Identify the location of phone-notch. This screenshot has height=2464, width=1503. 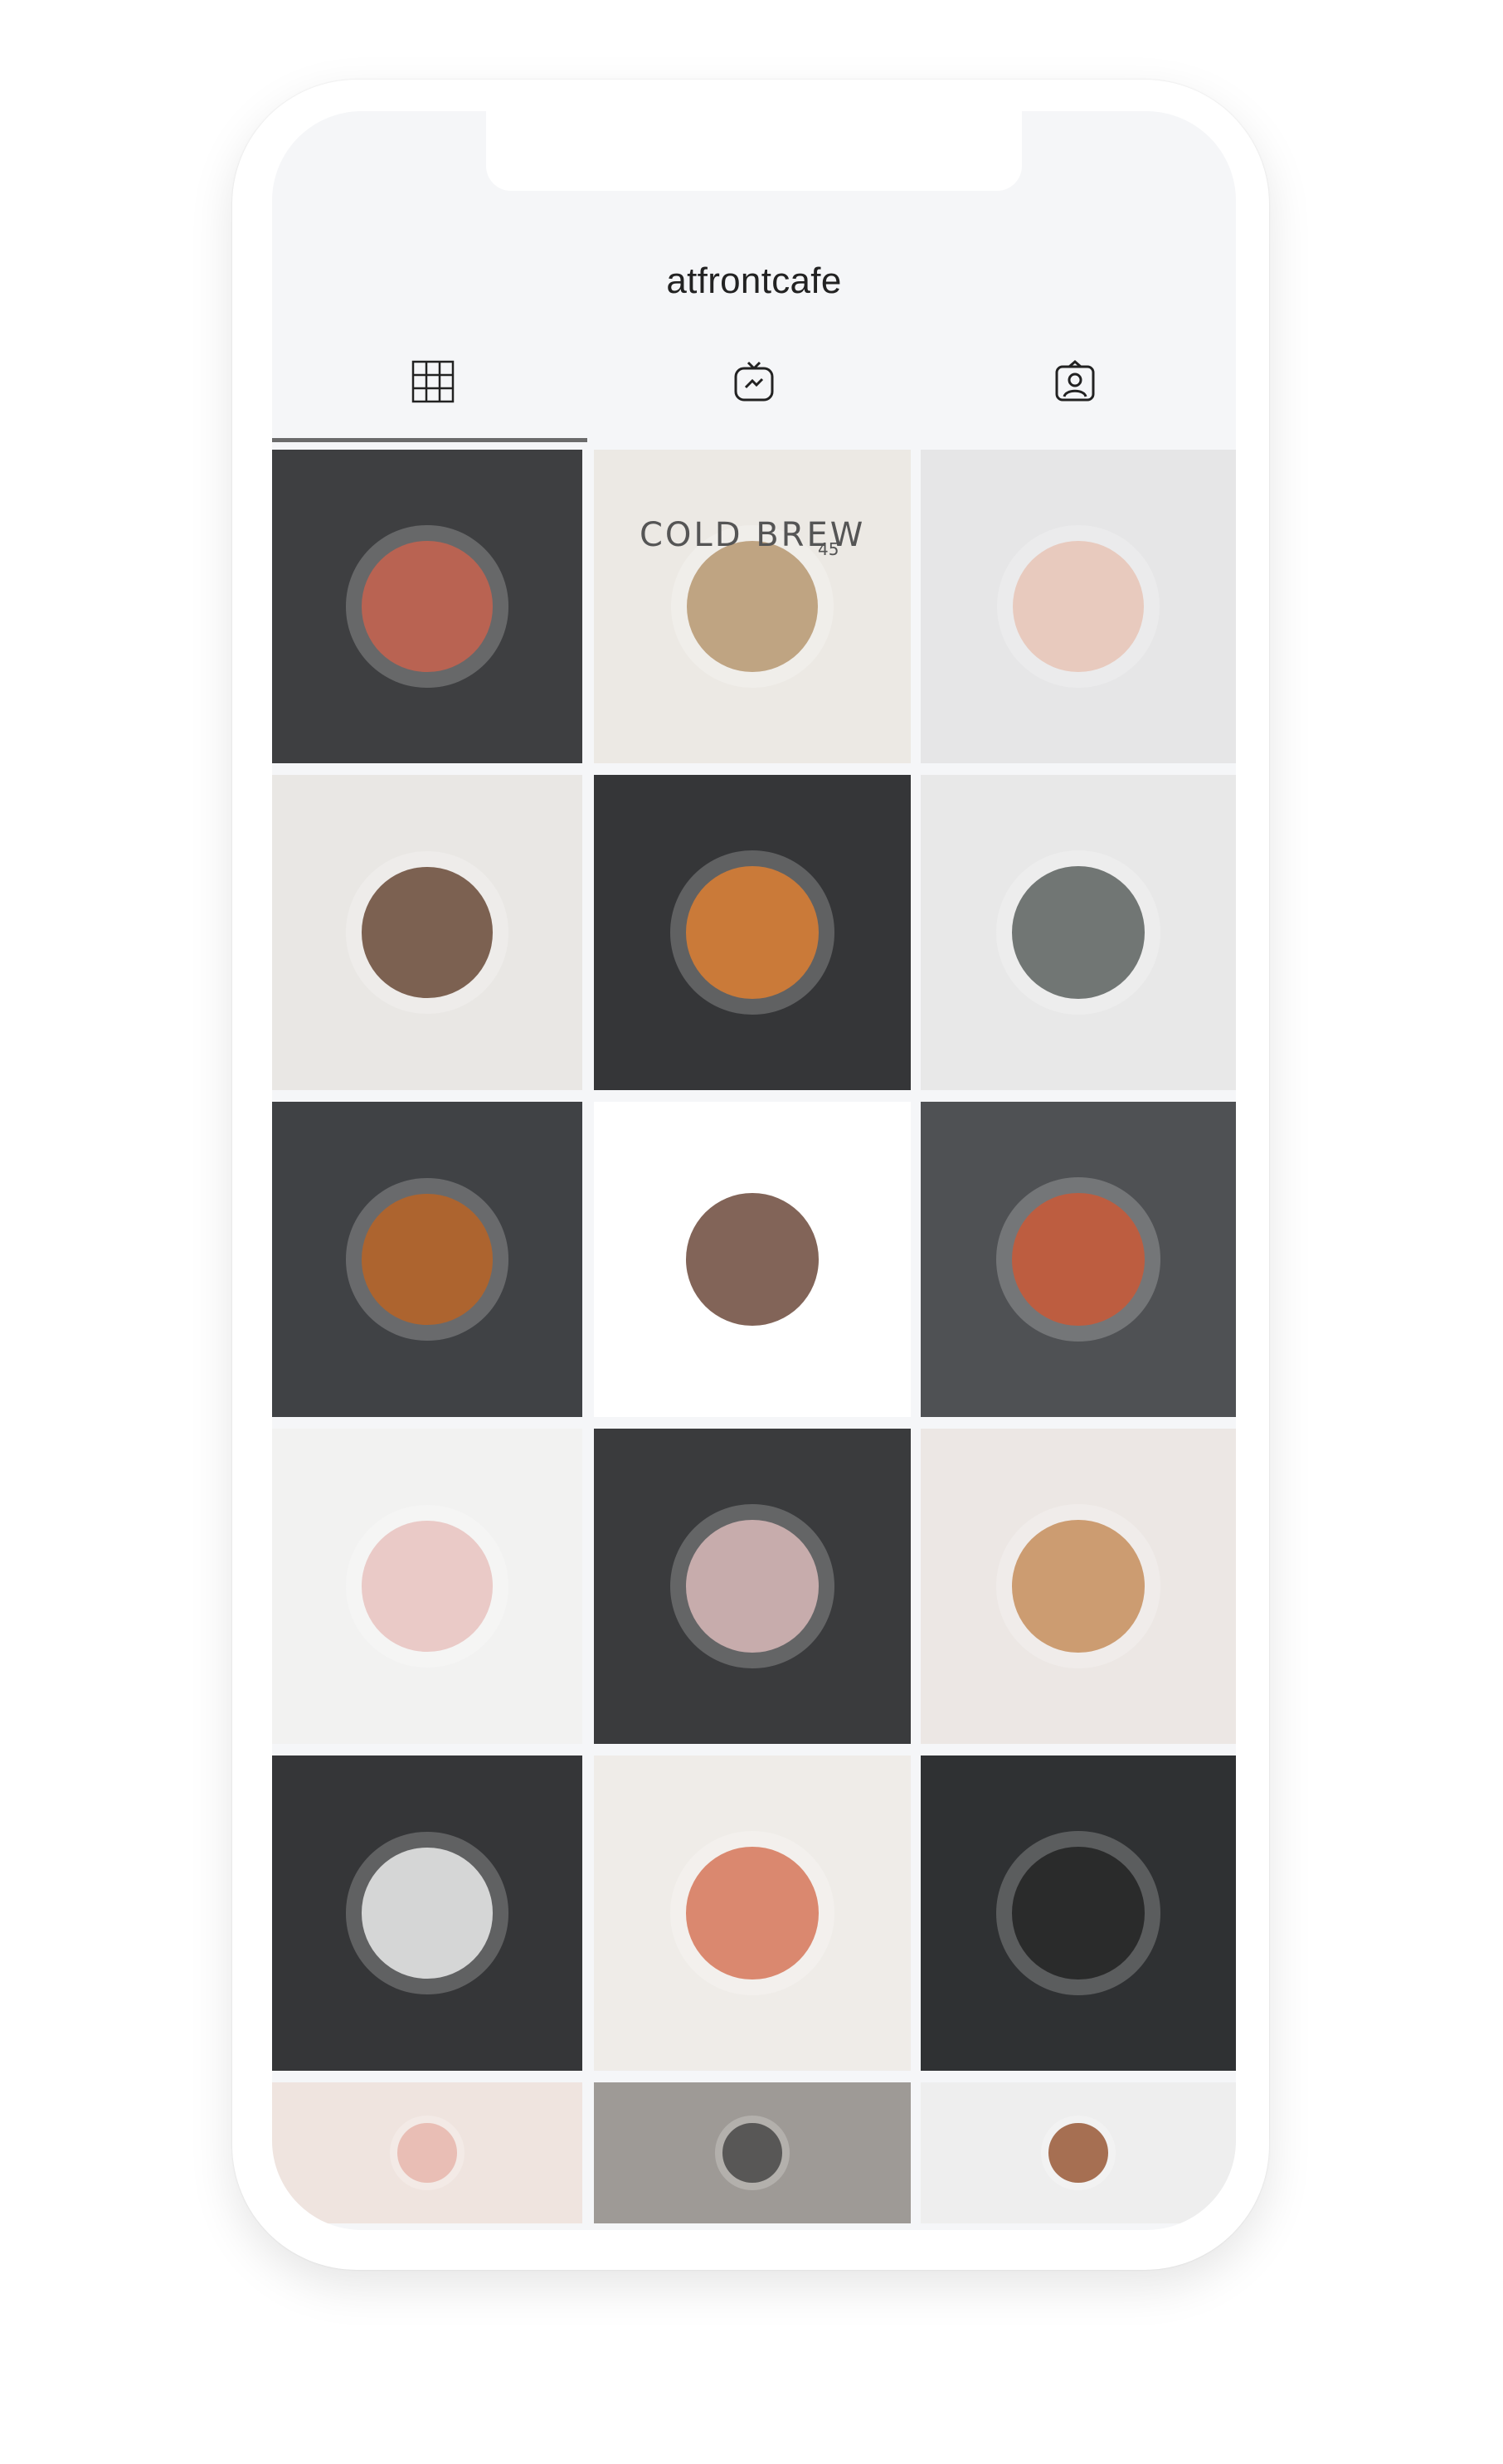
(754, 151).